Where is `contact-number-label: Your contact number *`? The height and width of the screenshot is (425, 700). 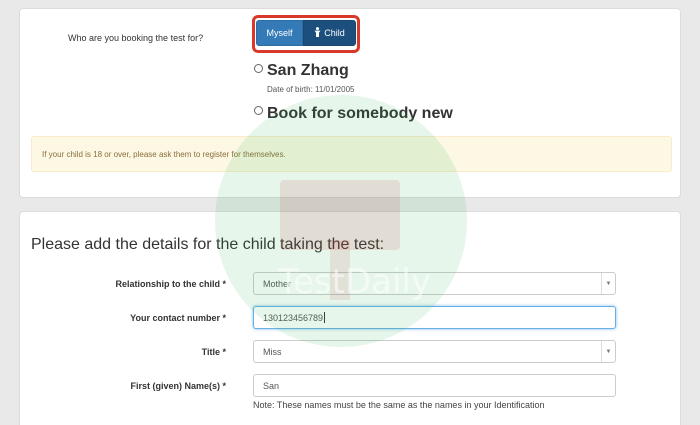 contact-number-label: Your contact number * is located at coordinates (178, 318).